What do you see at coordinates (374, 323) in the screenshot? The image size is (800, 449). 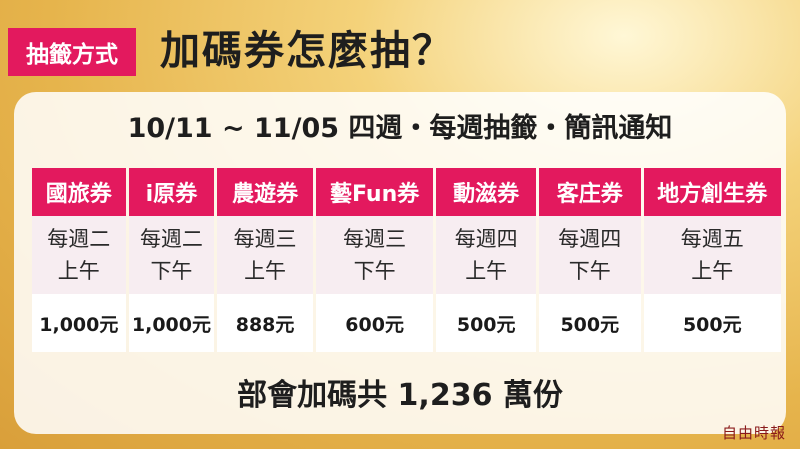 I see `amount-cell: 600元` at bounding box center [374, 323].